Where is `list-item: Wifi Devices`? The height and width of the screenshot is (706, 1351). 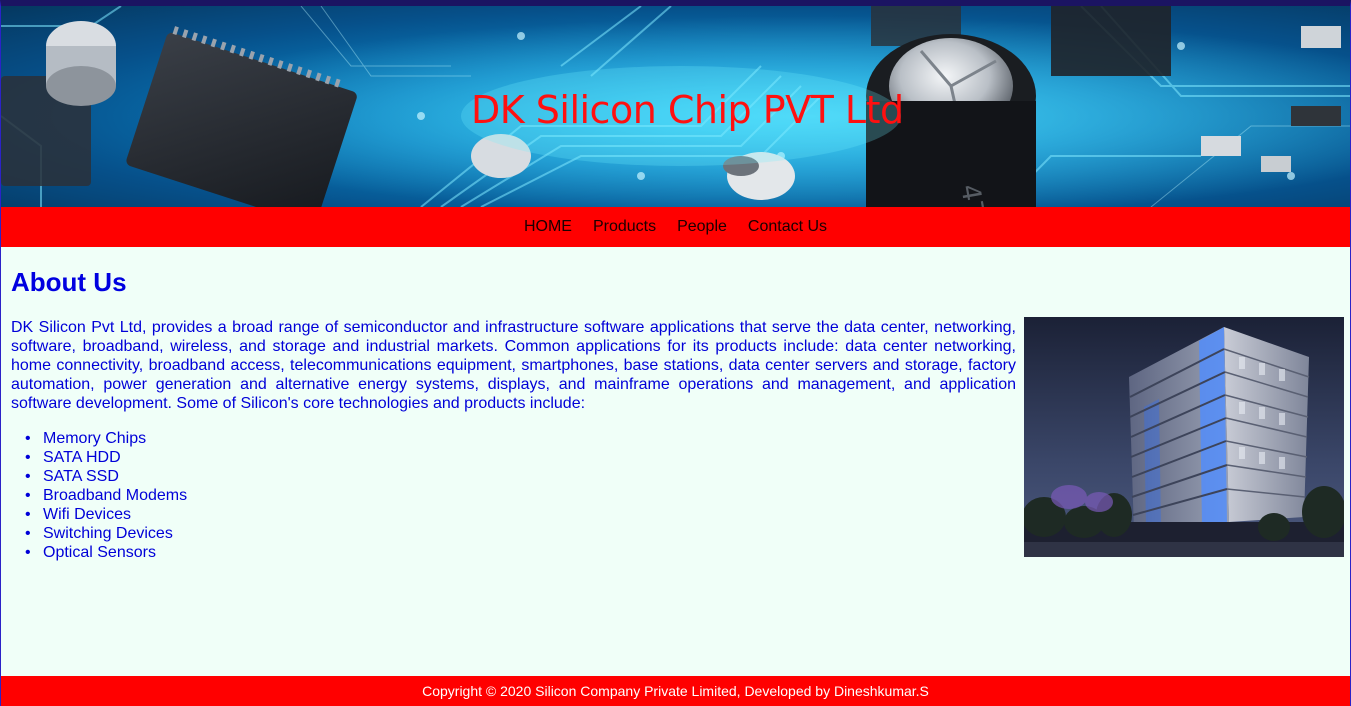
list-item: Wifi Devices is located at coordinates (106, 514).